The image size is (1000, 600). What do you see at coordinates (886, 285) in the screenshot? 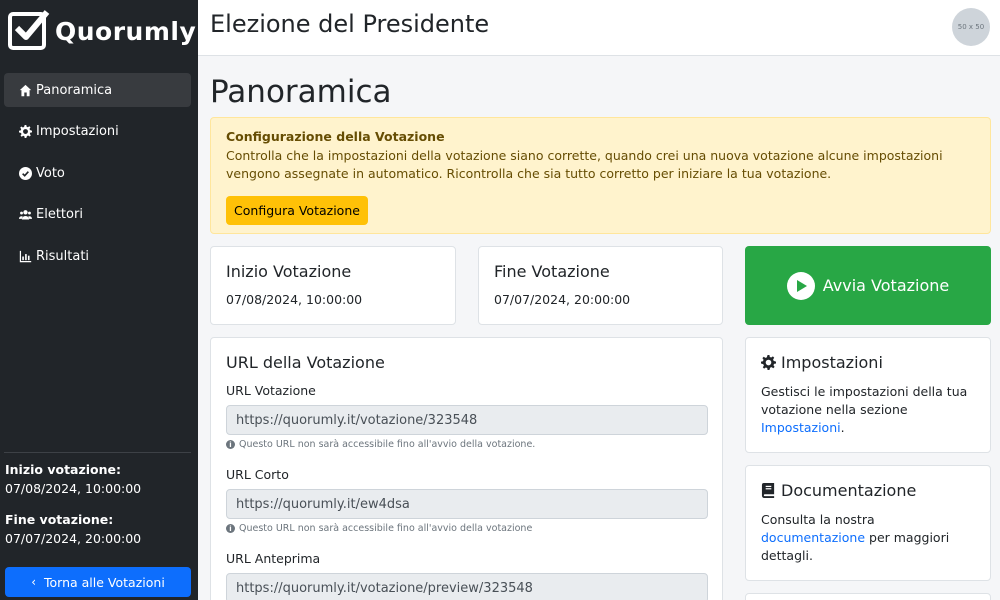
I see `start-election-label: Avvia Votazione` at bounding box center [886, 285].